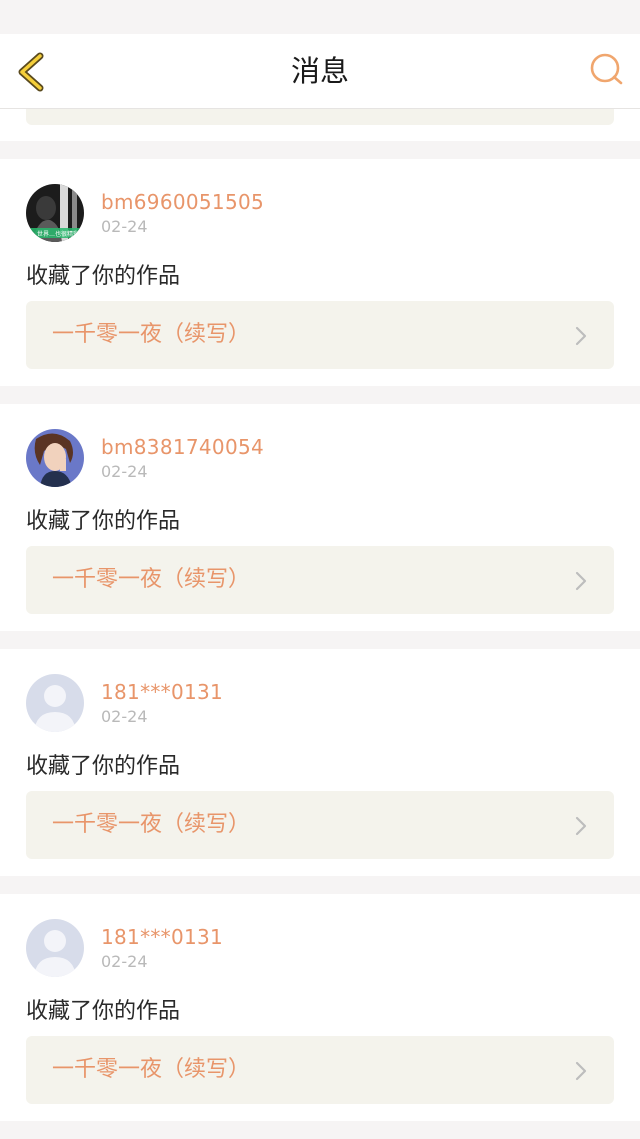  Describe the element at coordinates (320, 116) in the screenshot. I see `previous-work-link` at that location.